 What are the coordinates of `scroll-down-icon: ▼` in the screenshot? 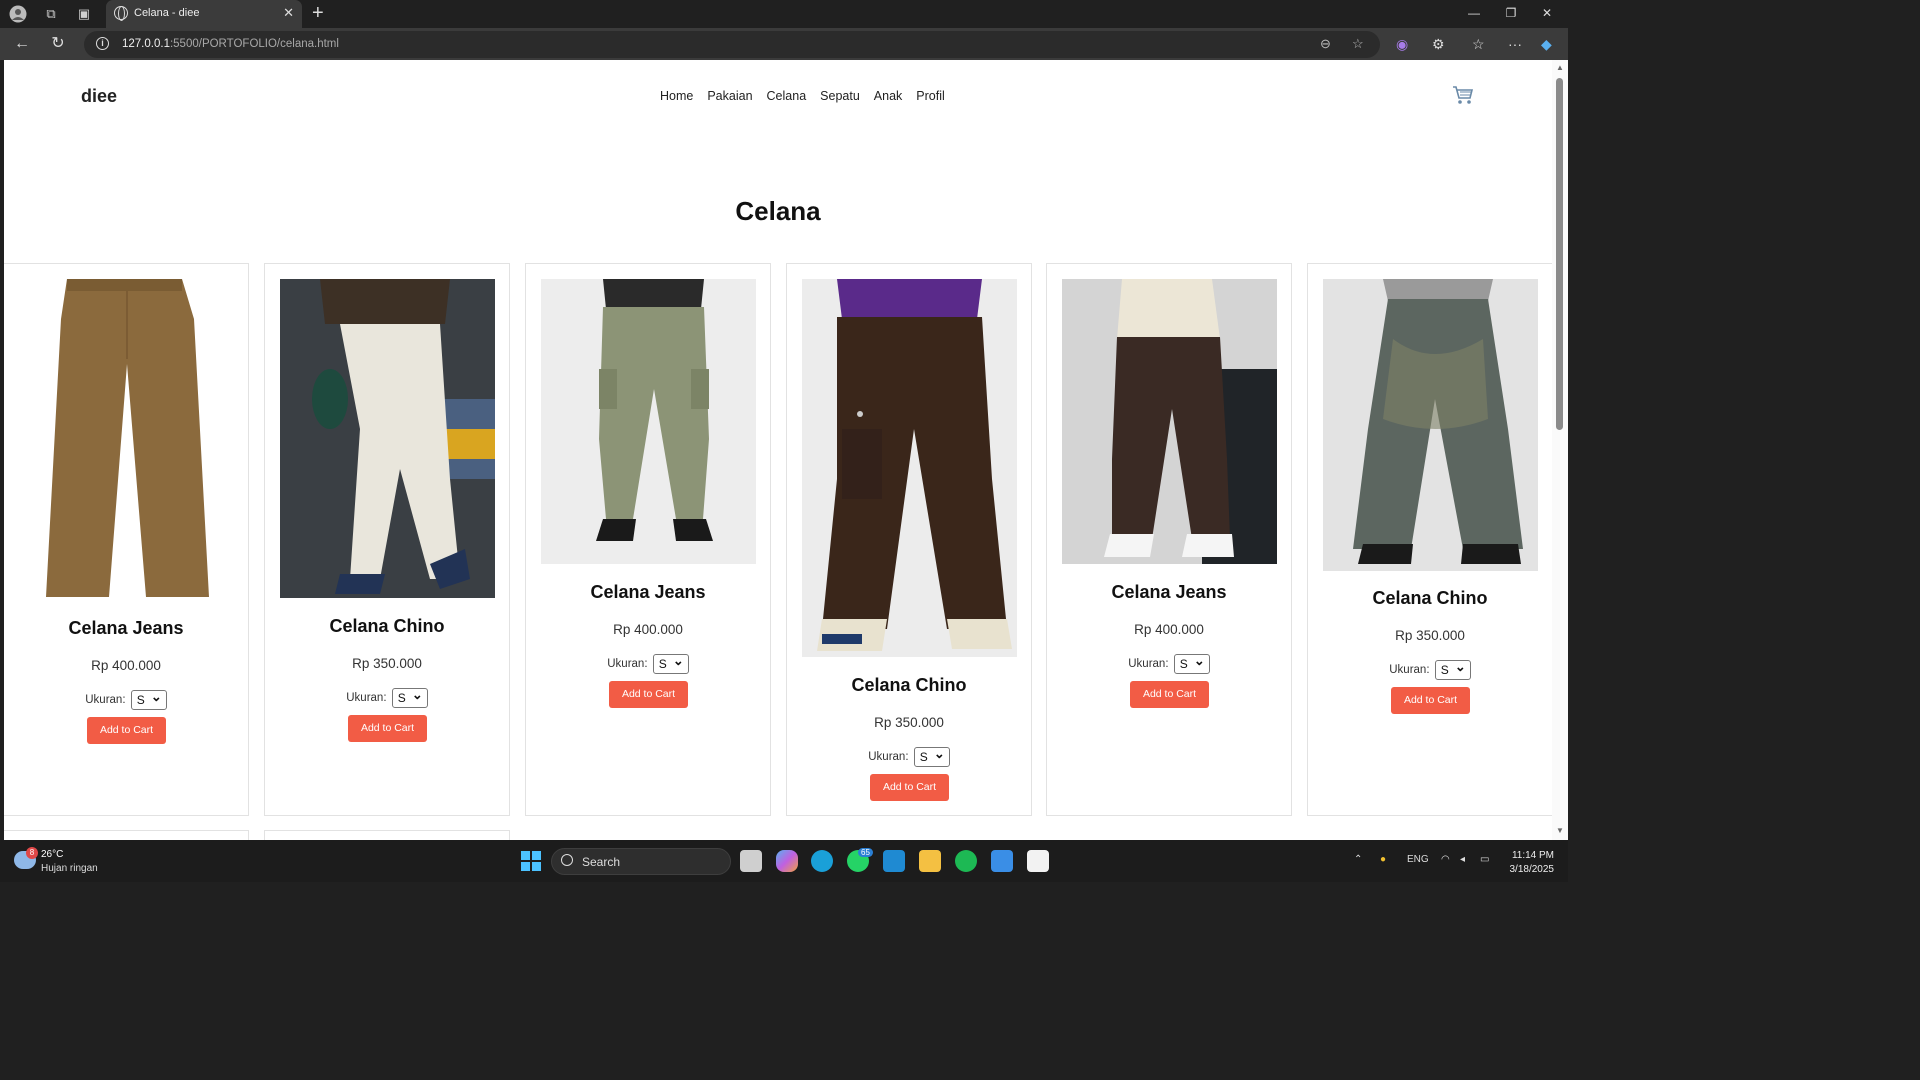 It's located at (1560, 830).